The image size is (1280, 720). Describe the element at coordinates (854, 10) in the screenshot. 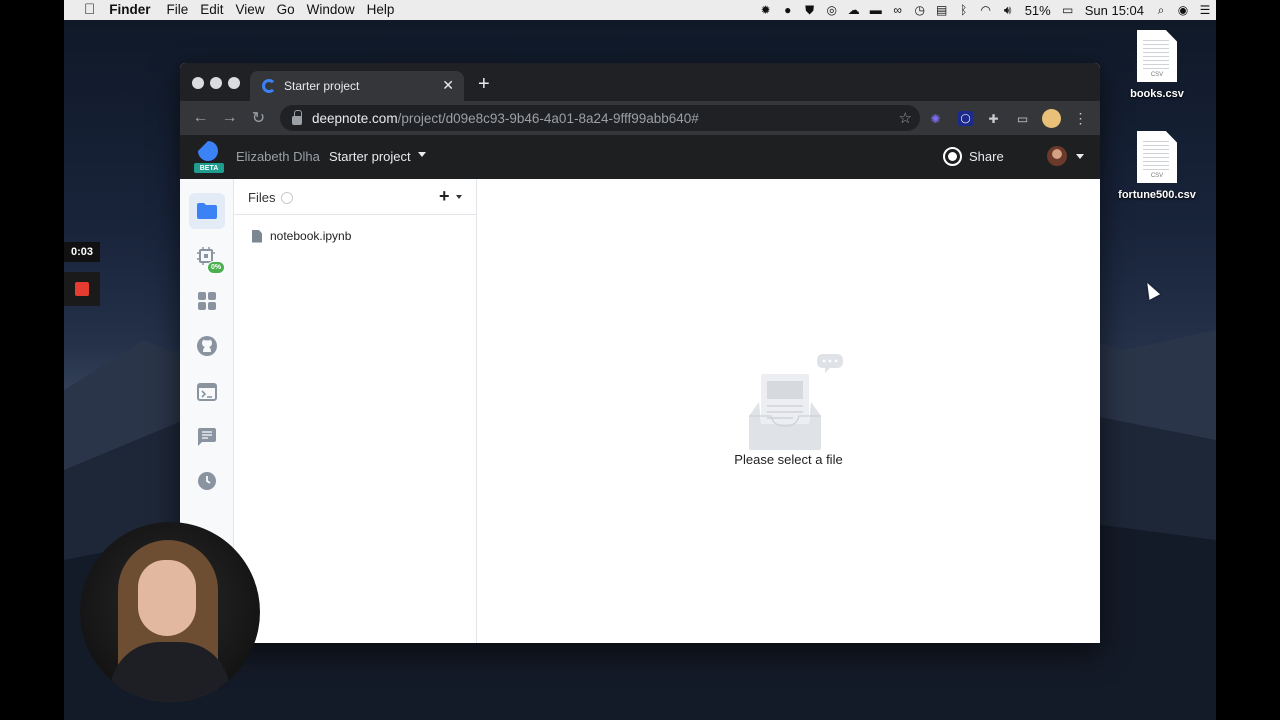

I see `cloud-icon: ☁` at that location.